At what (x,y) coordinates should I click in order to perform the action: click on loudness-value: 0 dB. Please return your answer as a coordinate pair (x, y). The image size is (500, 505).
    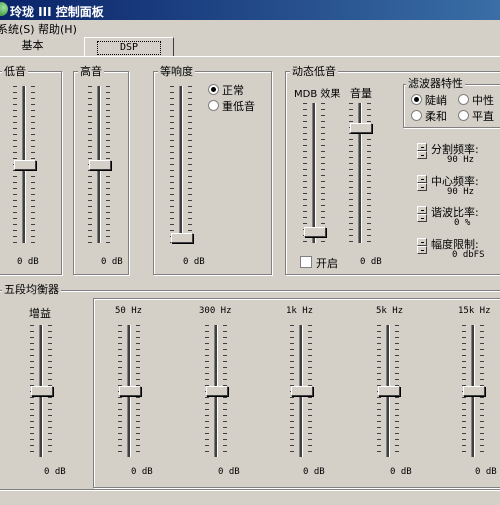
    Looking at the image, I should click on (194, 262).